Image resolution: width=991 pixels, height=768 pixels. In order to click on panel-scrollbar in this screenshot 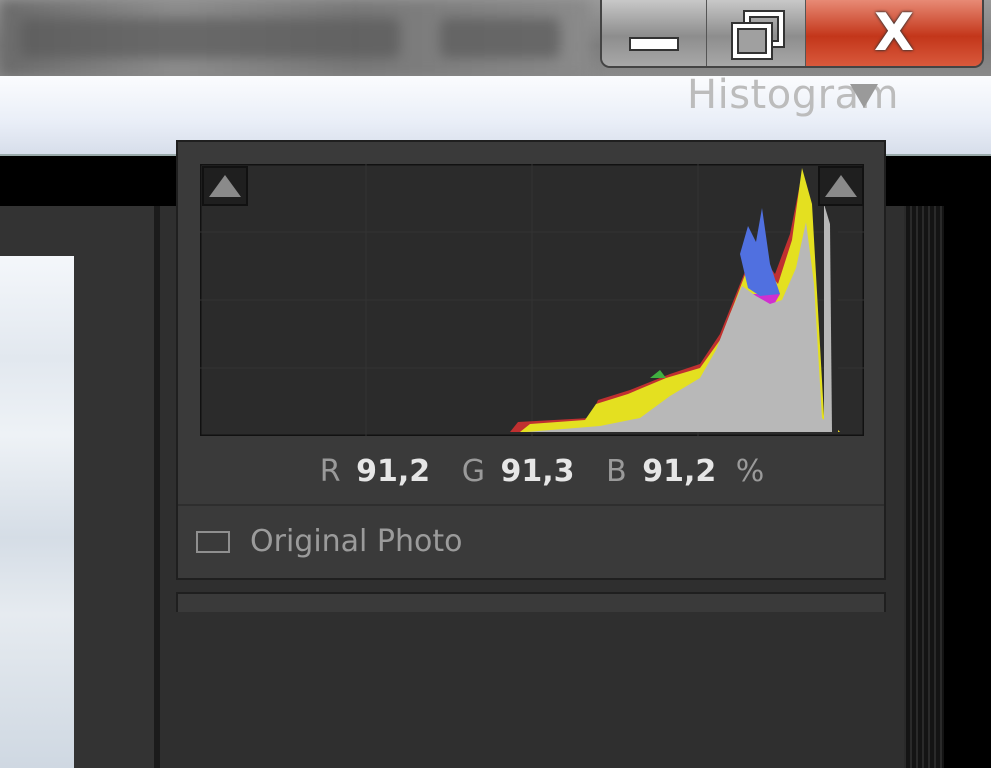, I will do `click(924, 487)`.